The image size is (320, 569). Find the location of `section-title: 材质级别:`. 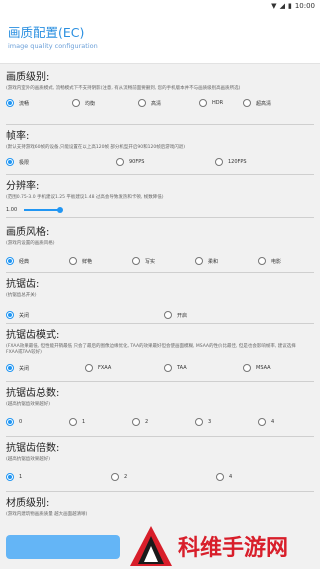

section-title: 材质级别: is located at coordinates (28, 503).